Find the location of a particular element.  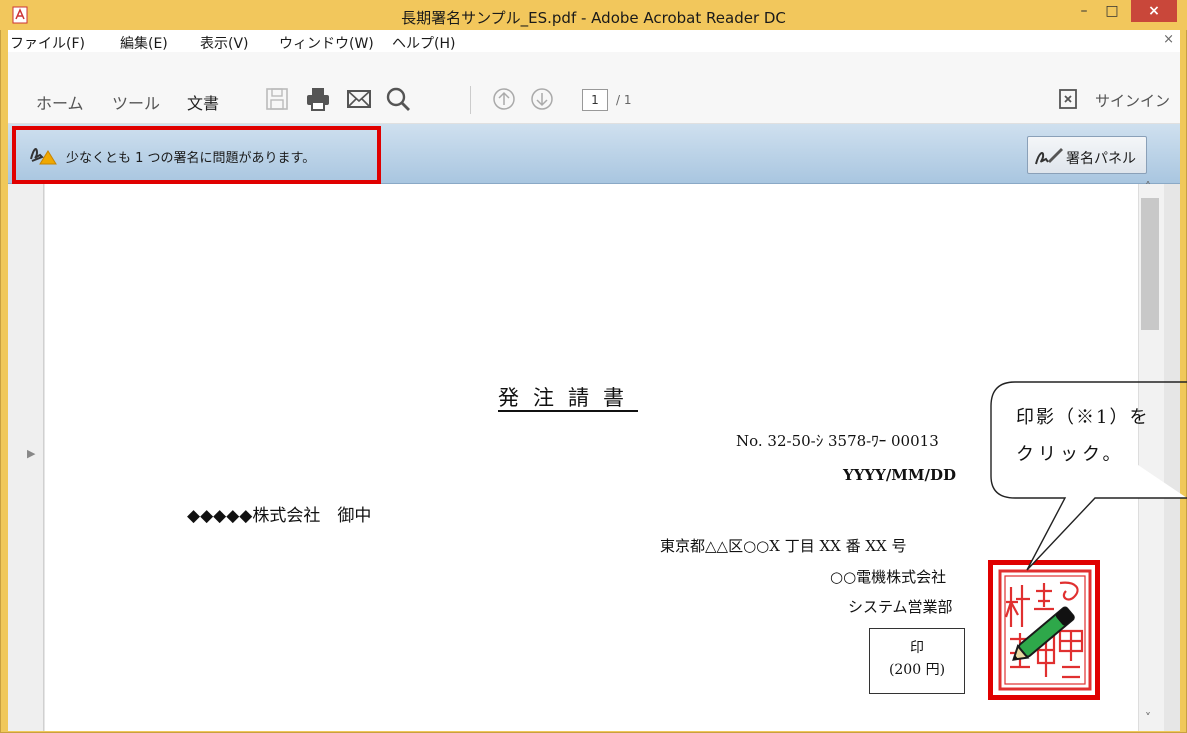

document-date: YYYY/MM/DD is located at coordinates (900, 475).